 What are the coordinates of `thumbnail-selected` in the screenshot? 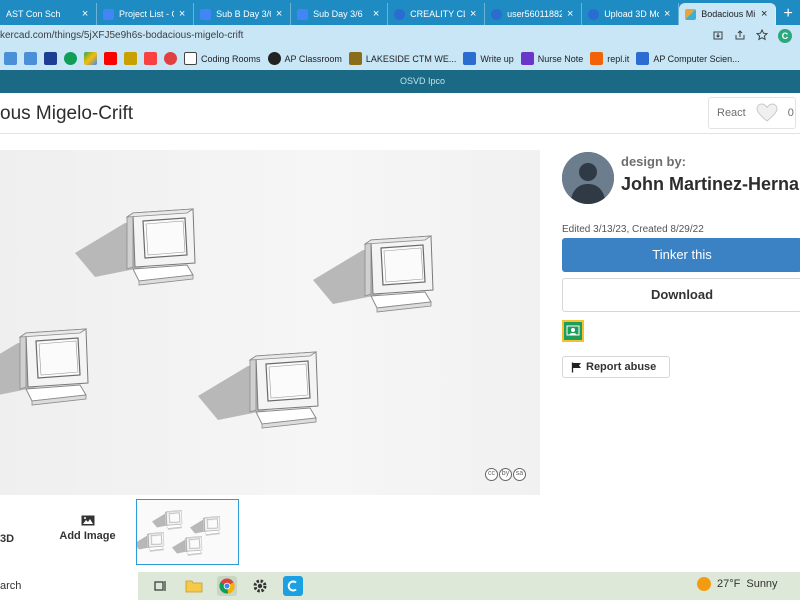 It's located at (186, 532).